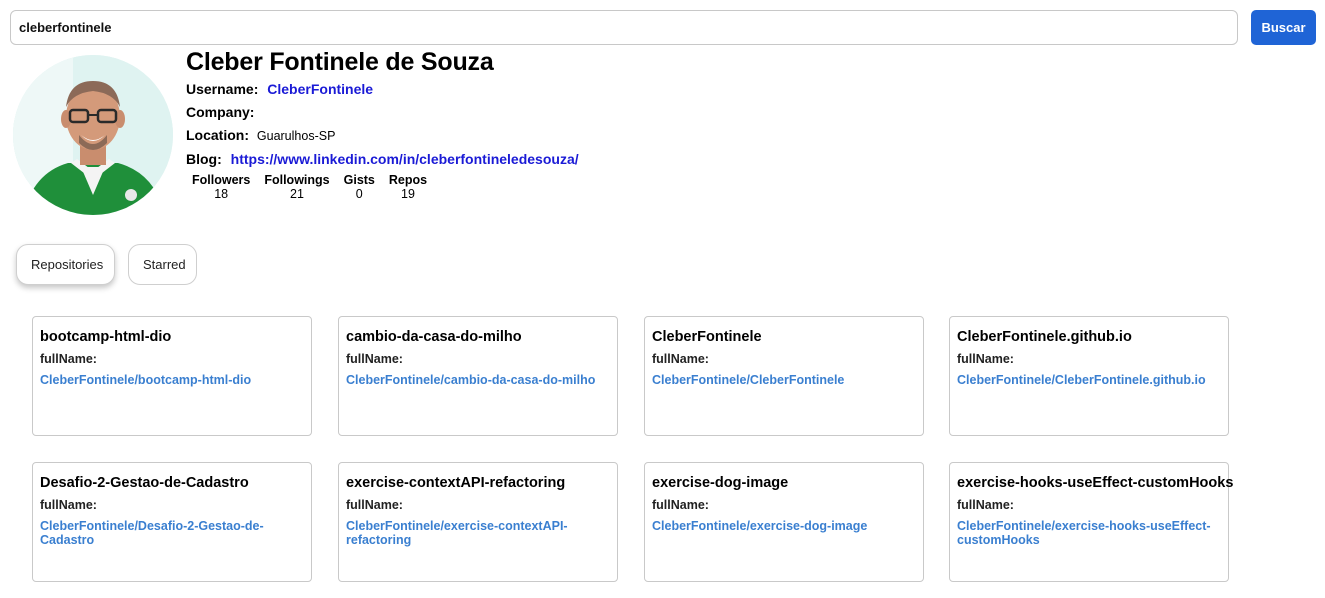  I want to click on avatar-photo, so click(93, 135).